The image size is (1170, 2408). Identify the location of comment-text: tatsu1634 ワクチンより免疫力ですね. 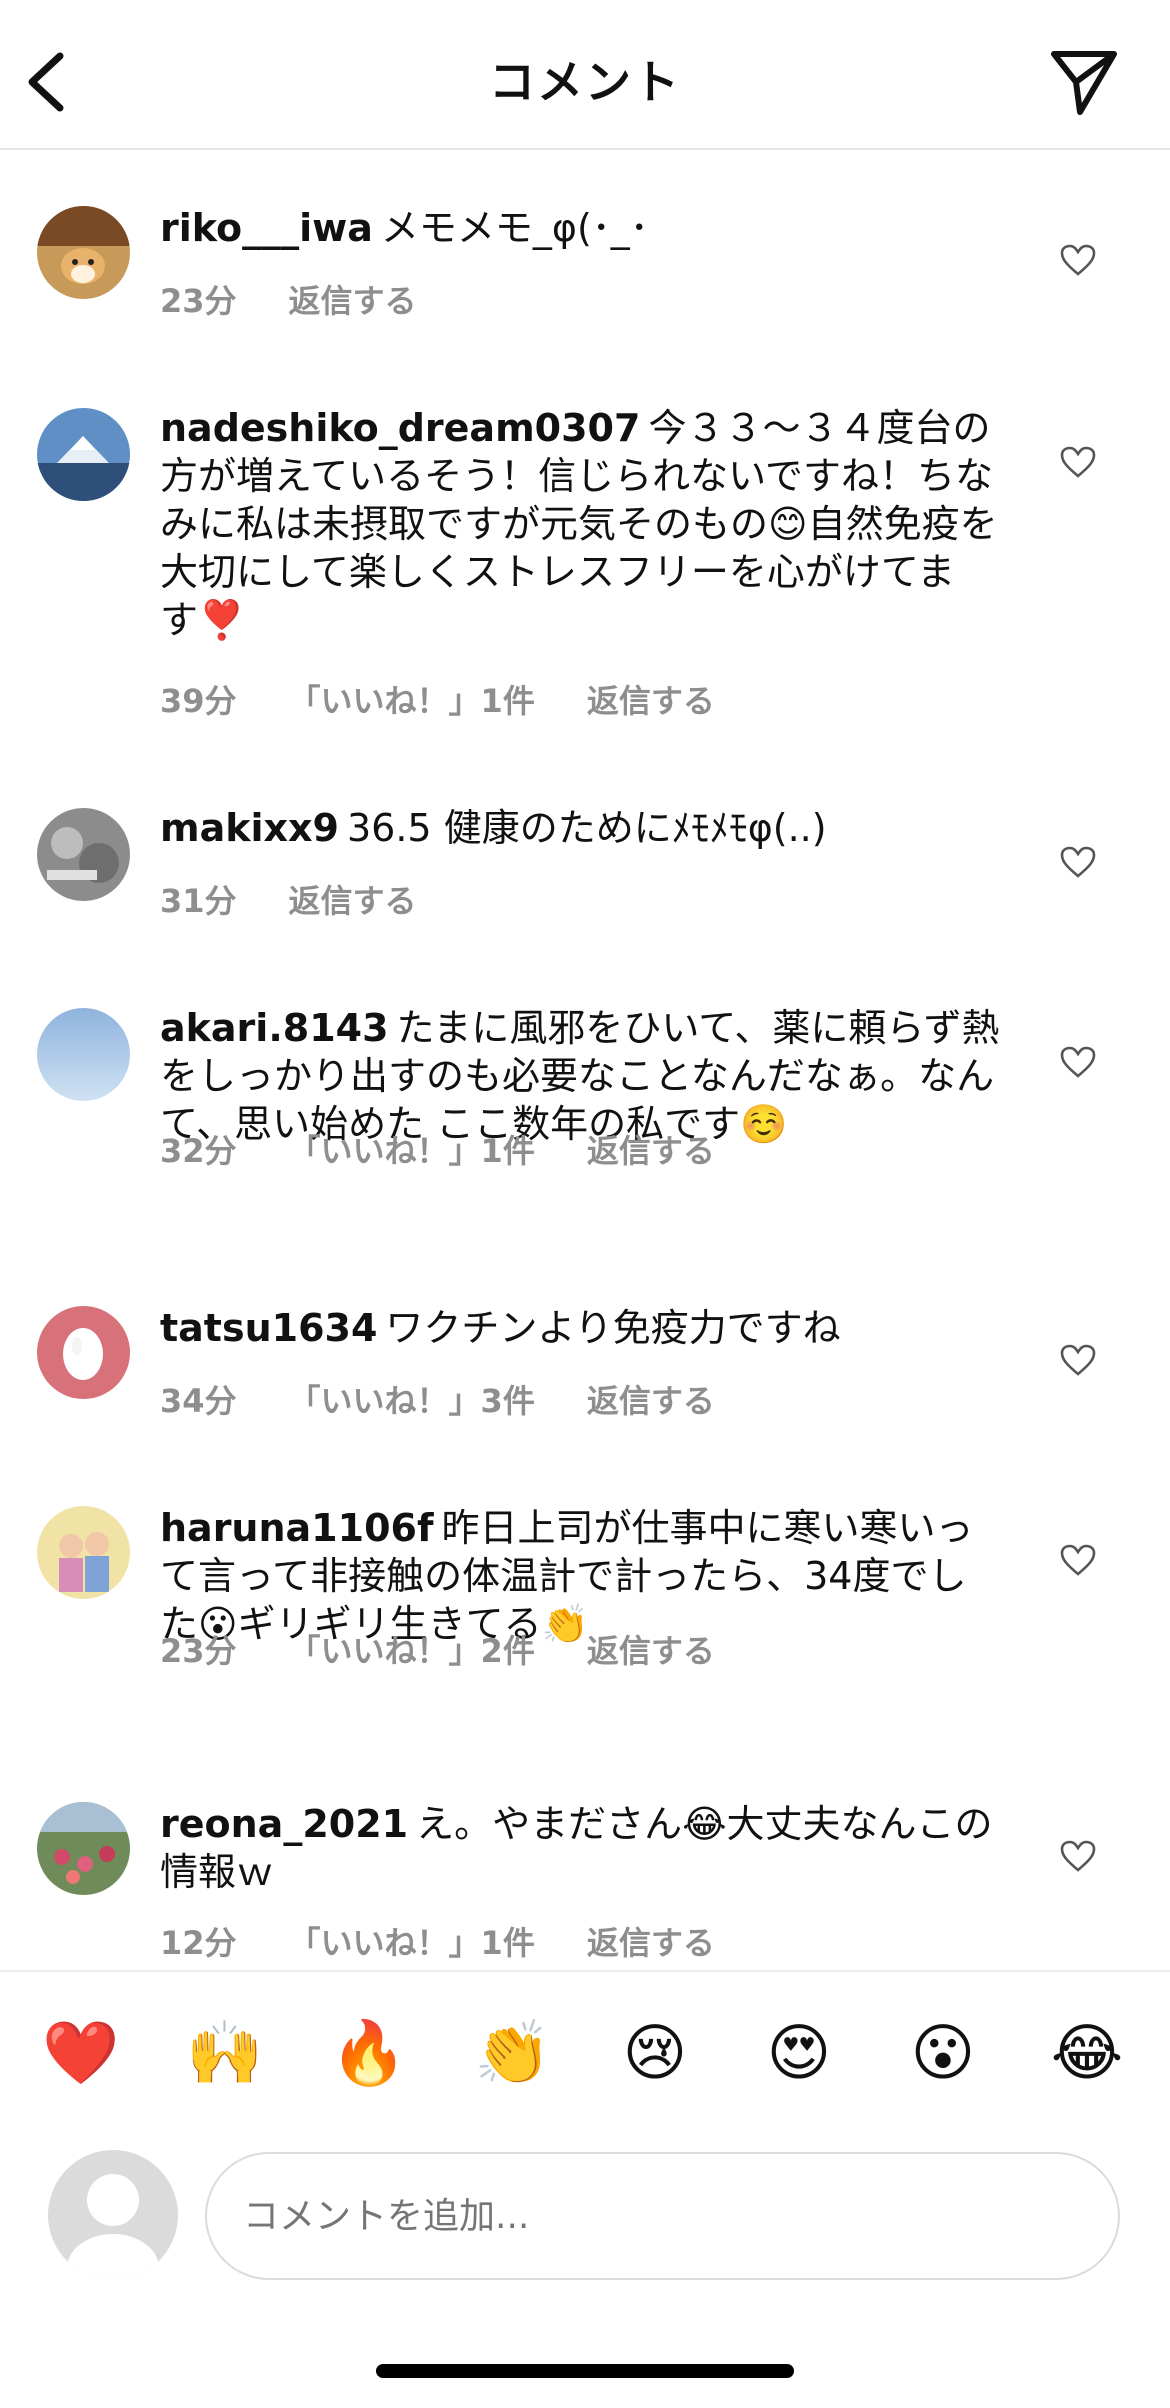
(580, 1328).